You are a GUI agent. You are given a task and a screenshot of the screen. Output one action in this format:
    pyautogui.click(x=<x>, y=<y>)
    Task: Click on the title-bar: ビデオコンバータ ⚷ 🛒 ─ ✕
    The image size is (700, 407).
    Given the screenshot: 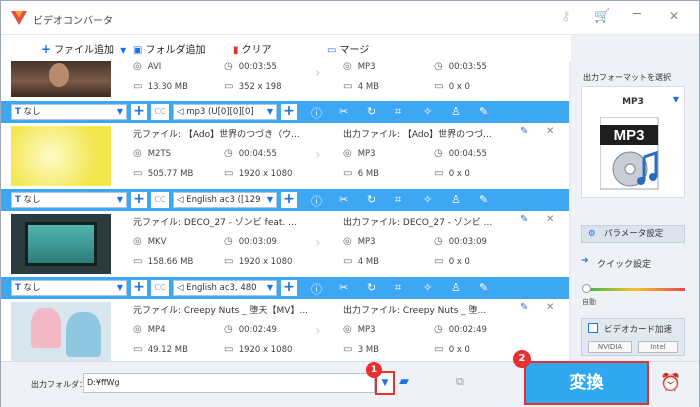 What is the action you would take?
    pyautogui.click(x=350, y=18)
    